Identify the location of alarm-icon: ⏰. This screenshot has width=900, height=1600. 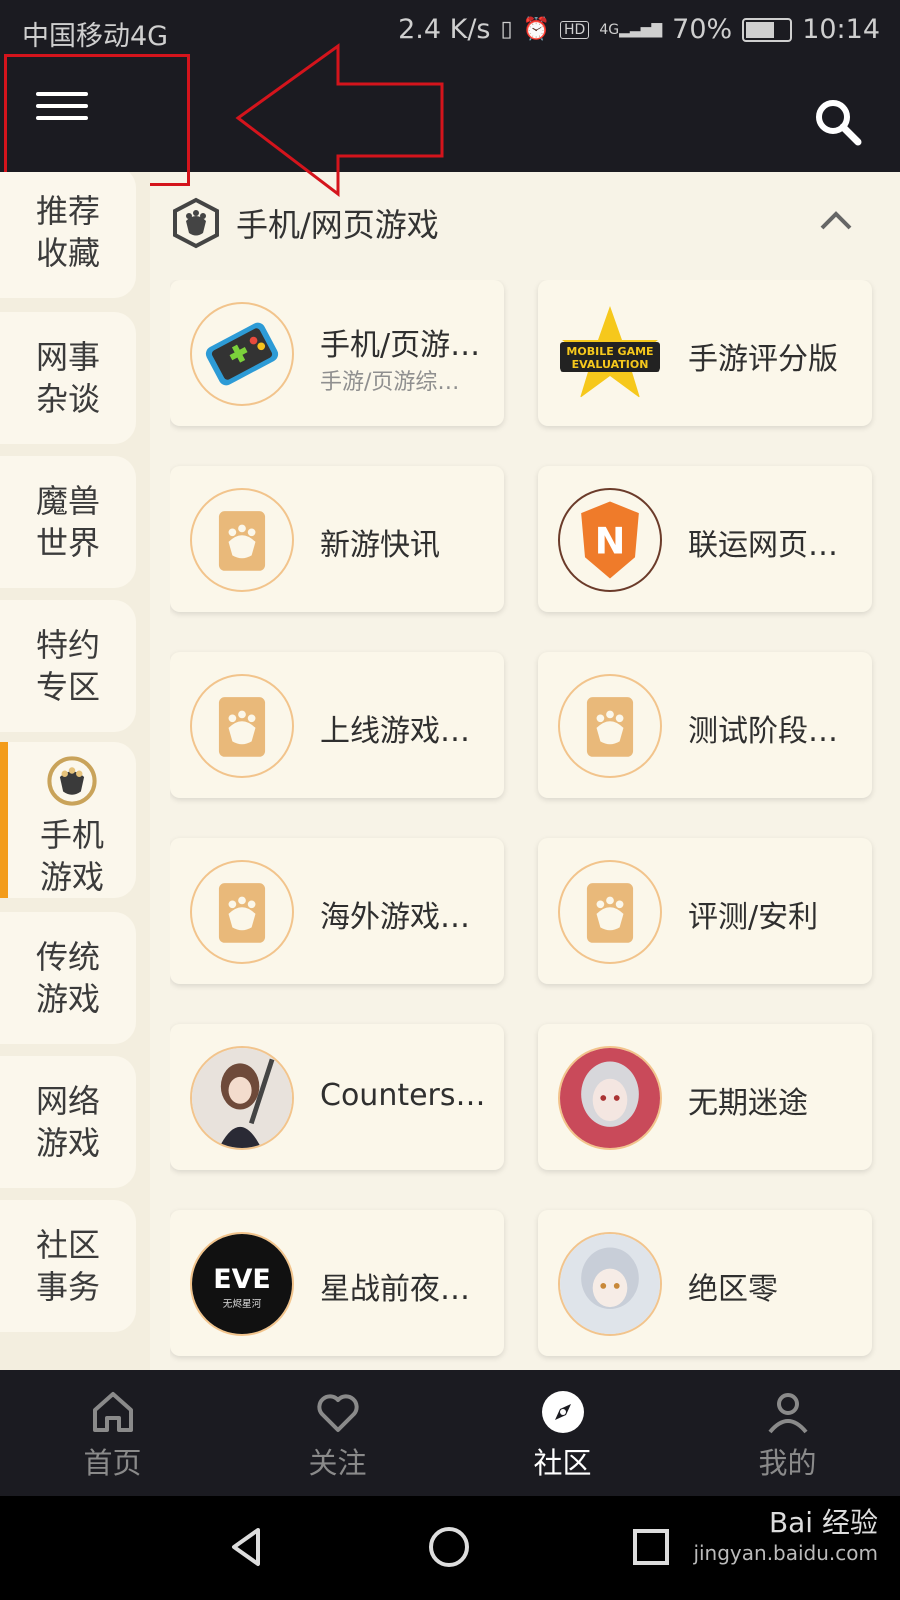
(536, 29).